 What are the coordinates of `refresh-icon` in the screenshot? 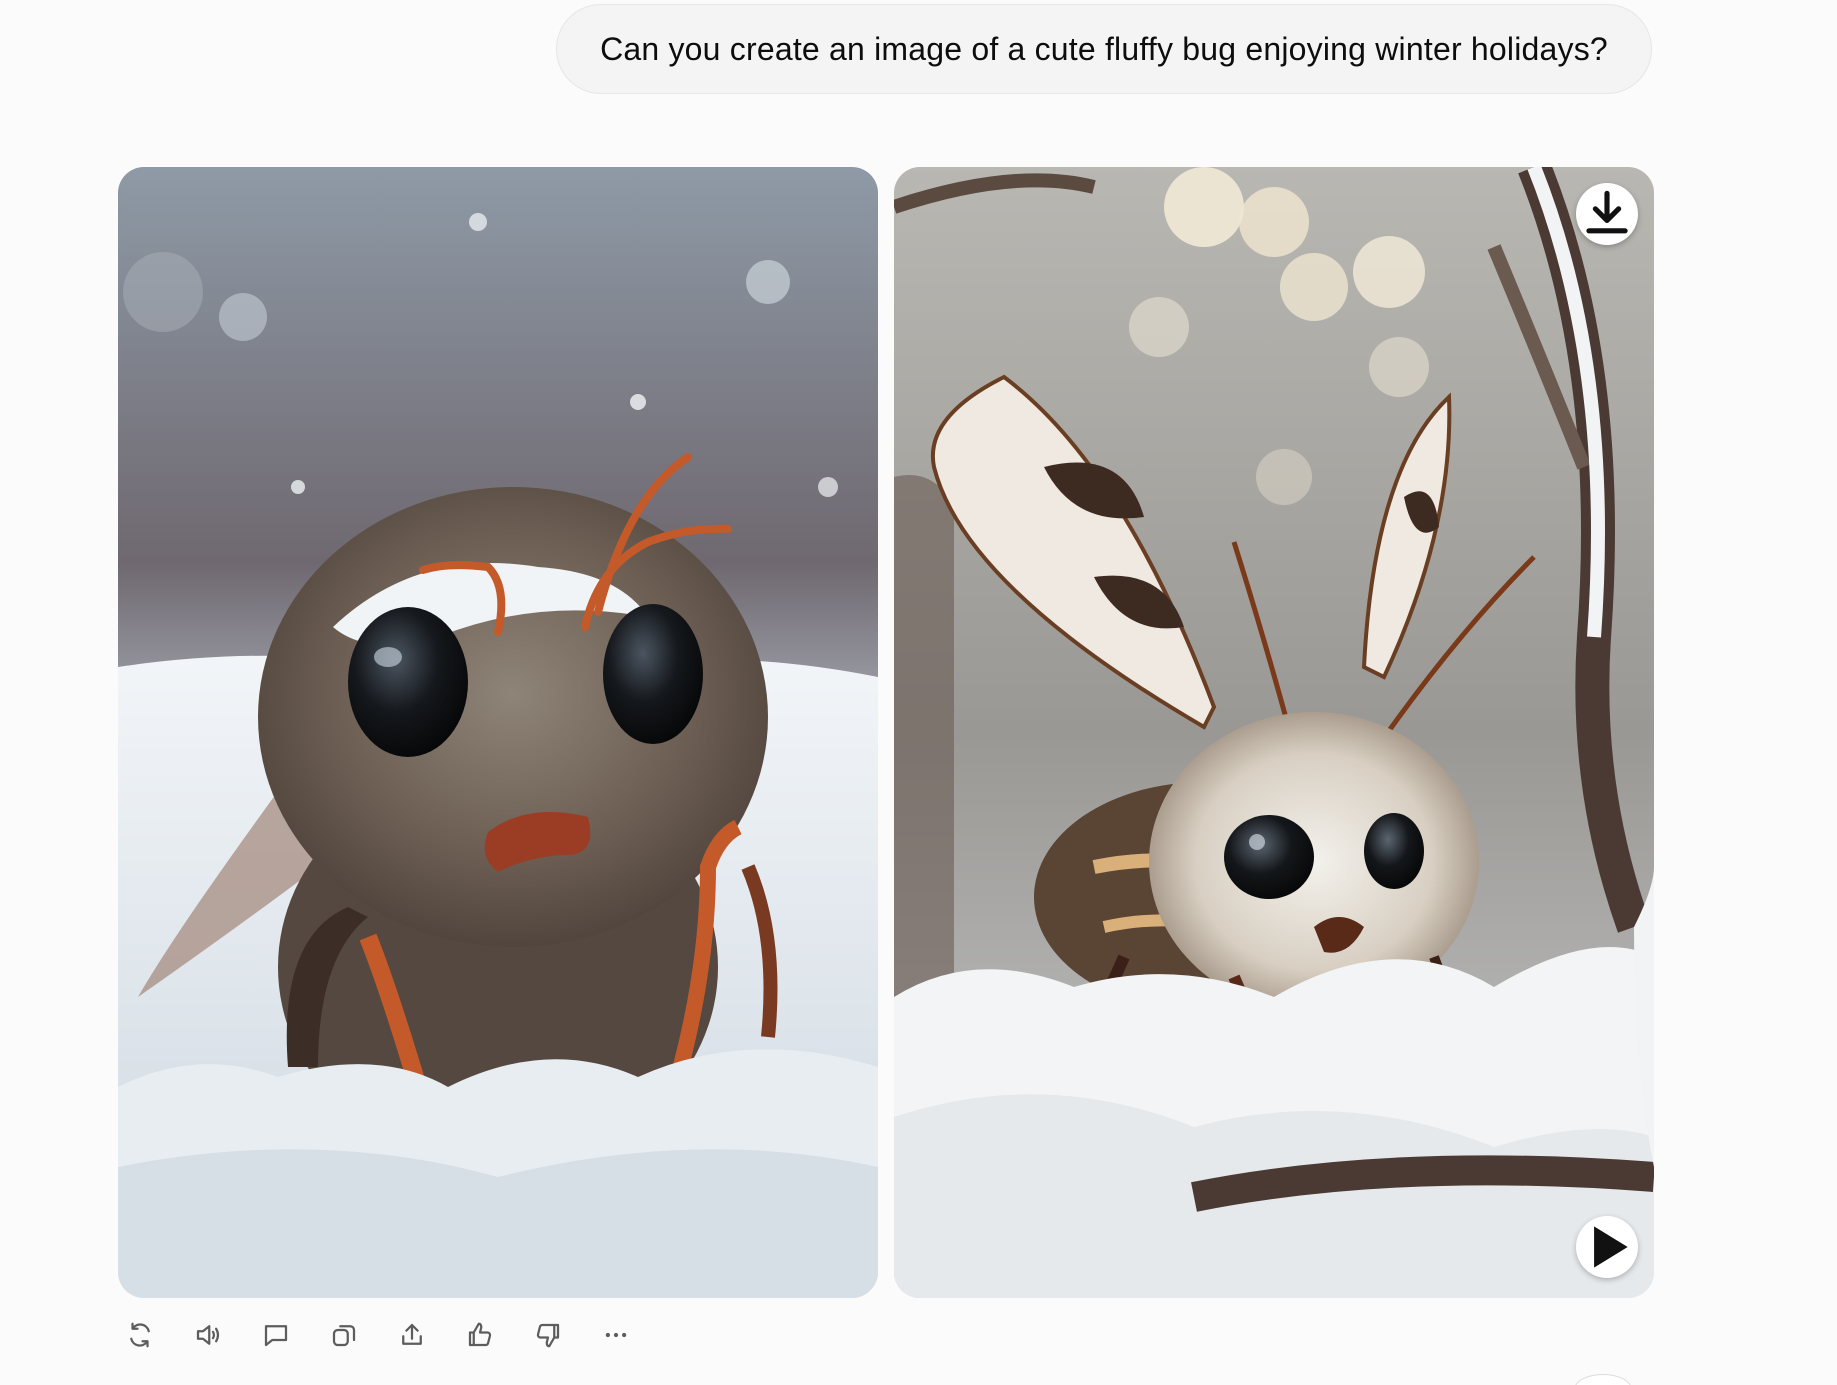 It's located at (140, 1335).